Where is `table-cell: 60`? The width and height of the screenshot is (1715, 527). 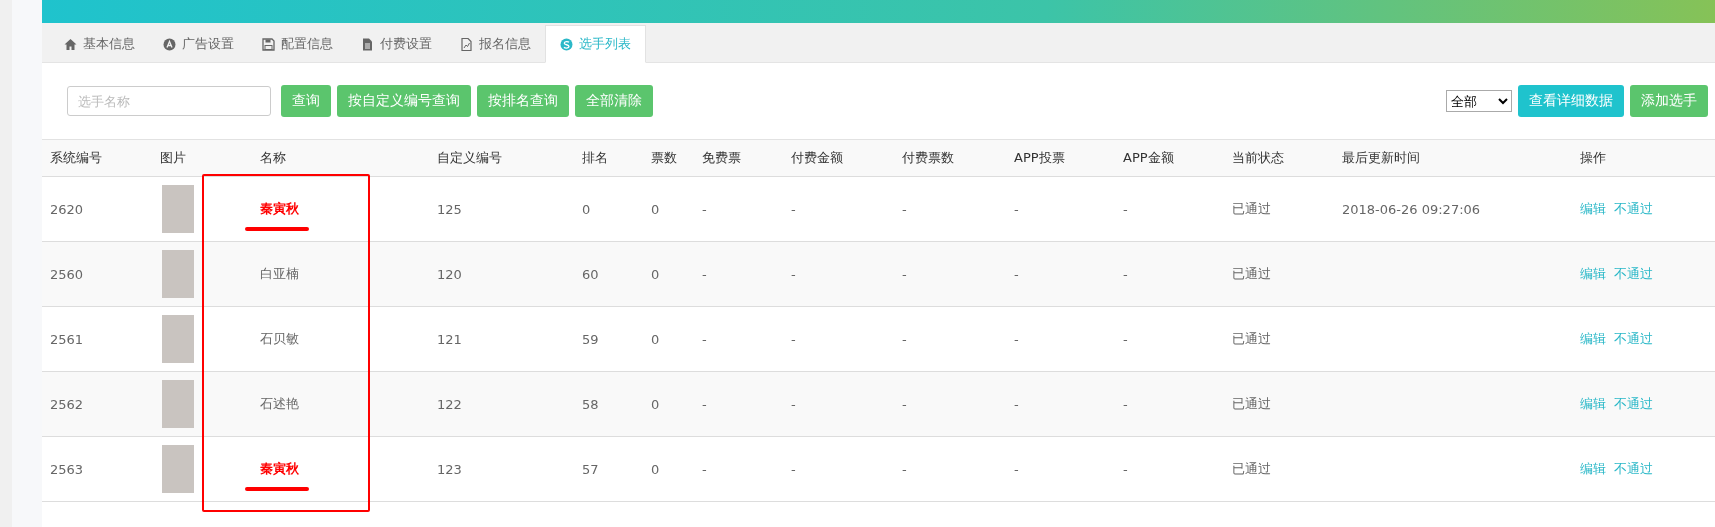
table-cell: 60 is located at coordinates (608, 274).